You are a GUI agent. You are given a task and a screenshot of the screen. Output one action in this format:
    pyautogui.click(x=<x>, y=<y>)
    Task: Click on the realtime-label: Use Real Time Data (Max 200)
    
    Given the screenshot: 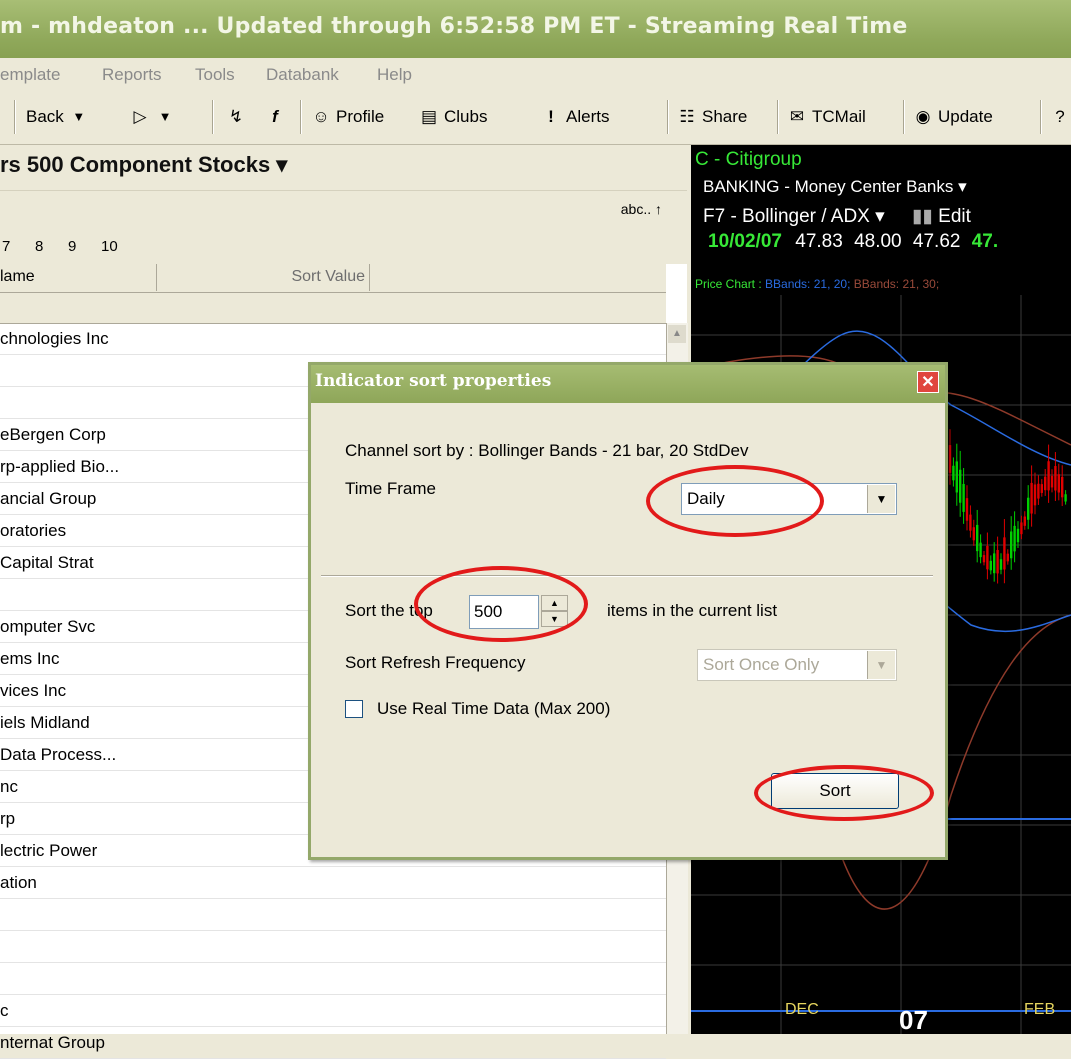 What is the action you would take?
    pyautogui.click(x=494, y=708)
    